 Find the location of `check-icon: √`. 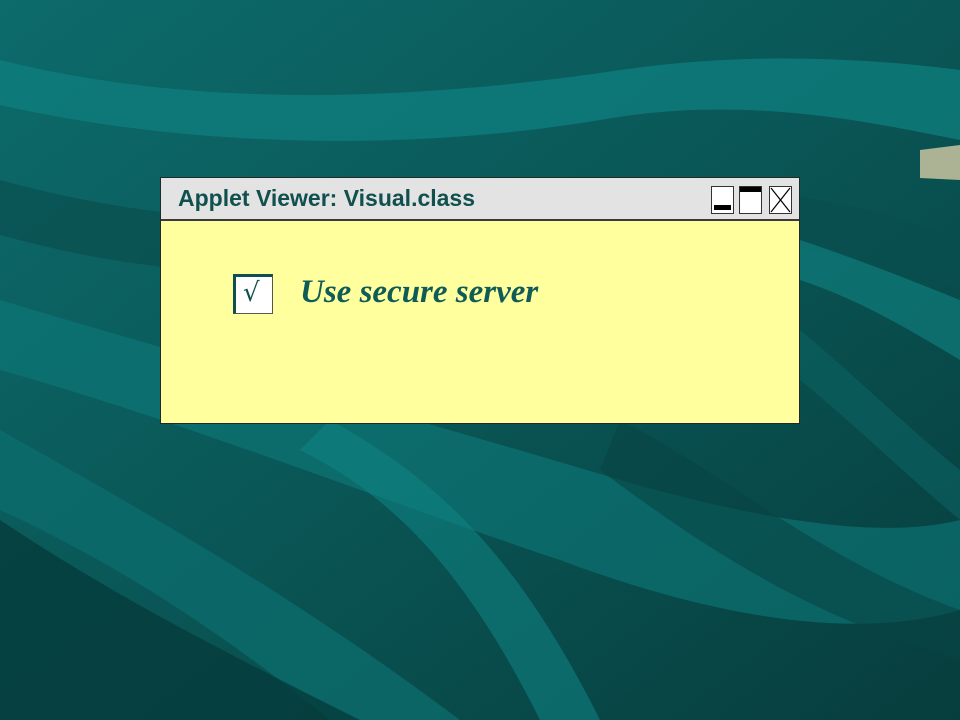

check-icon: √ is located at coordinates (251, 293).